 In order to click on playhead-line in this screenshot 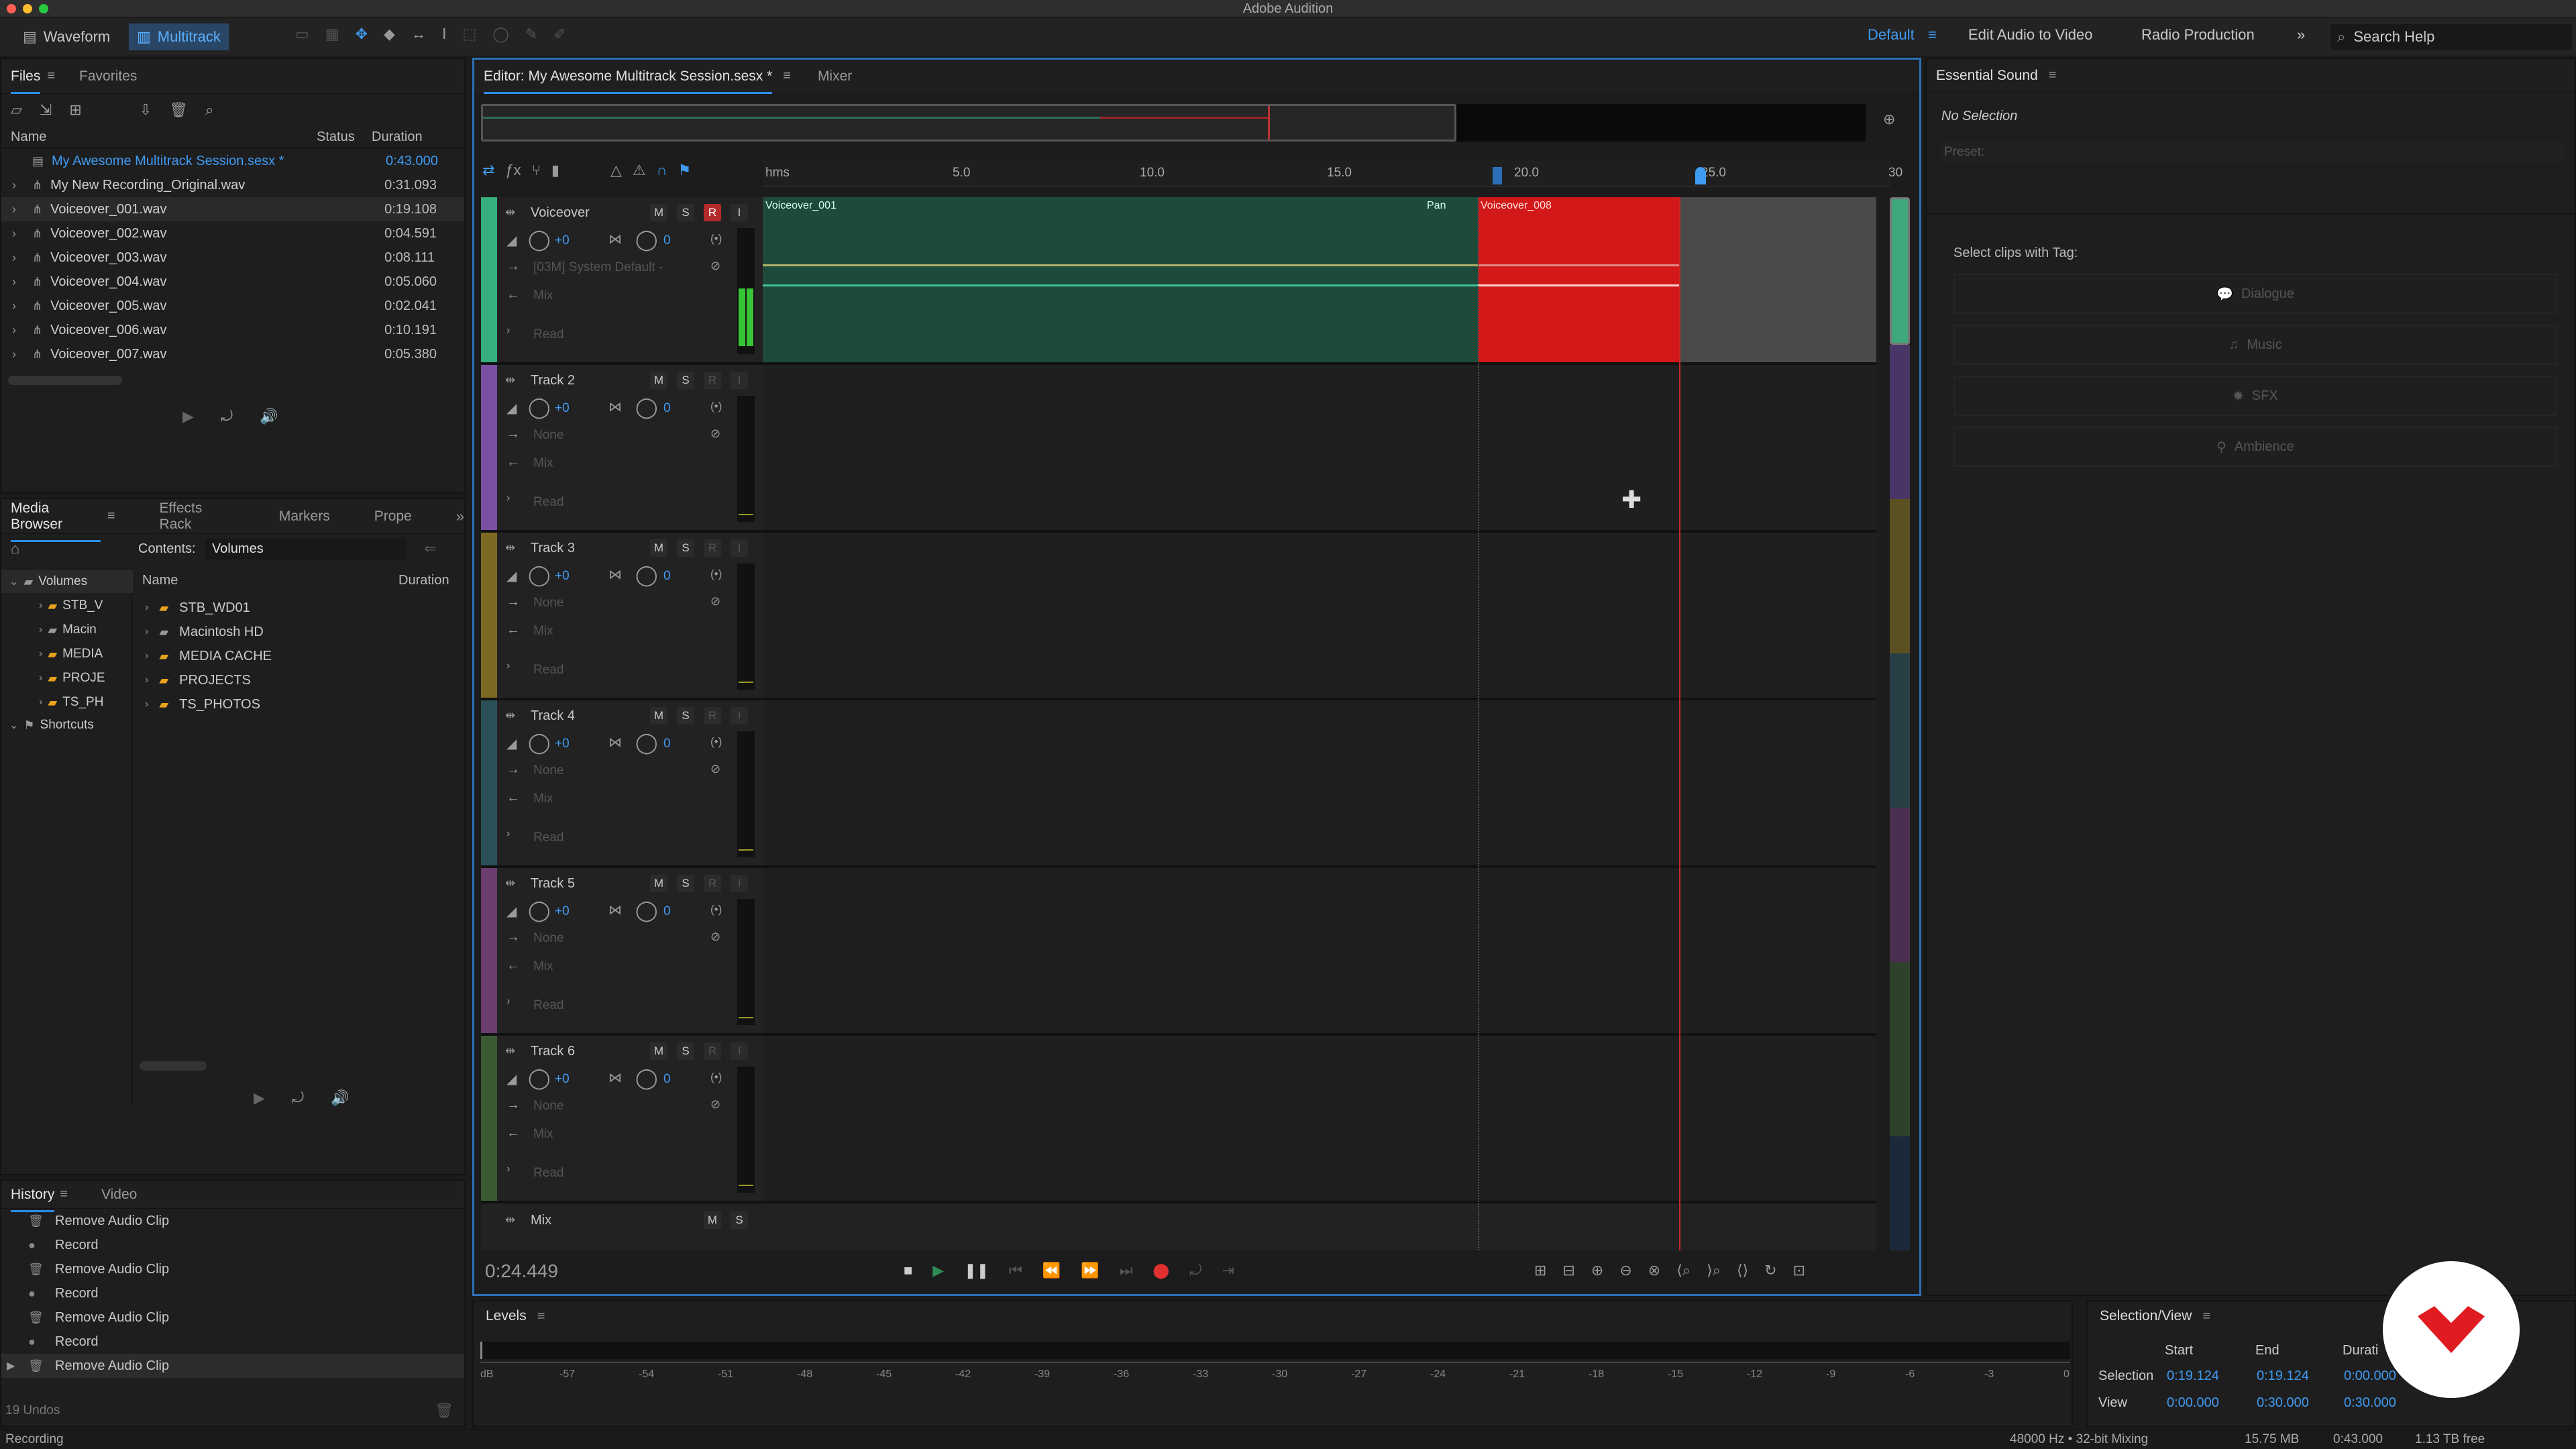, I will do `click(1679, 723)`.